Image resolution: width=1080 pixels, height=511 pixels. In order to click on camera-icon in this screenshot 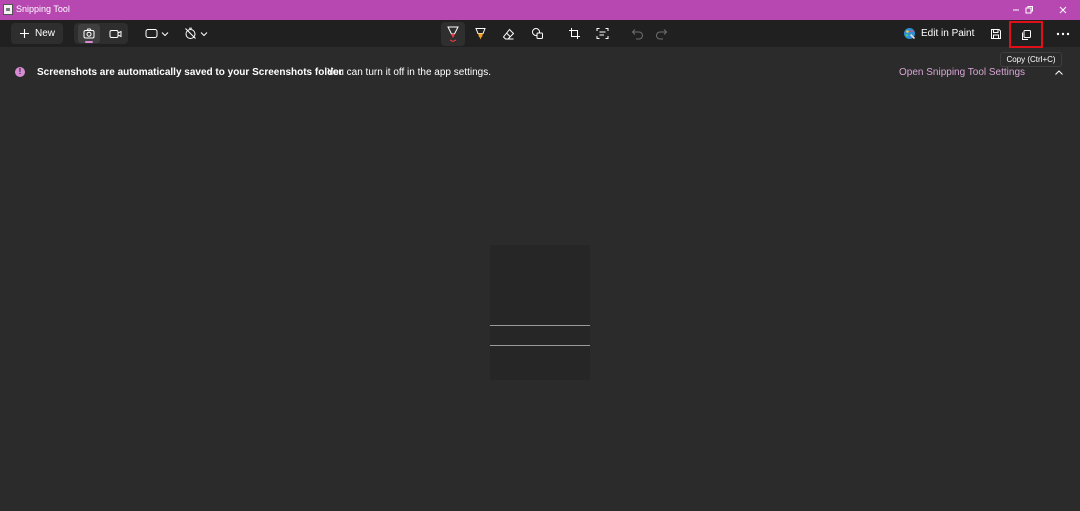, I will do `click(89, 33)`.